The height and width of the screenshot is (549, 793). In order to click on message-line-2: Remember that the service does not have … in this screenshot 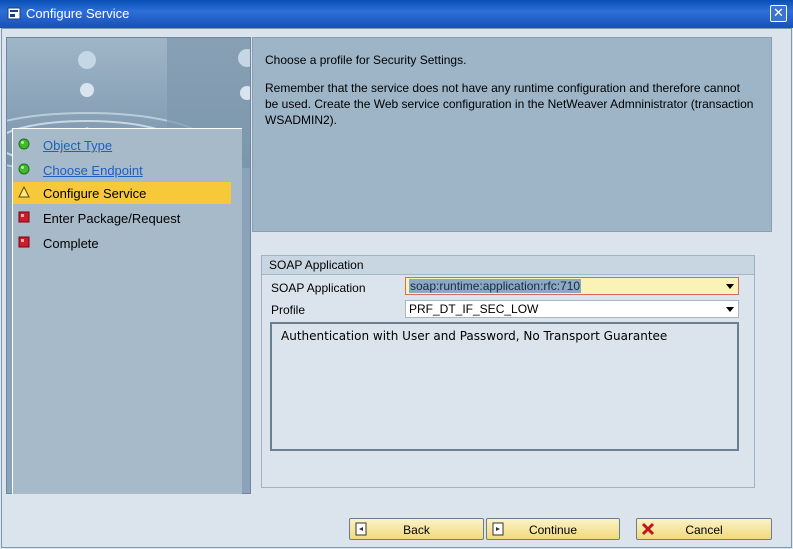, I will do `click(509, 104)`.